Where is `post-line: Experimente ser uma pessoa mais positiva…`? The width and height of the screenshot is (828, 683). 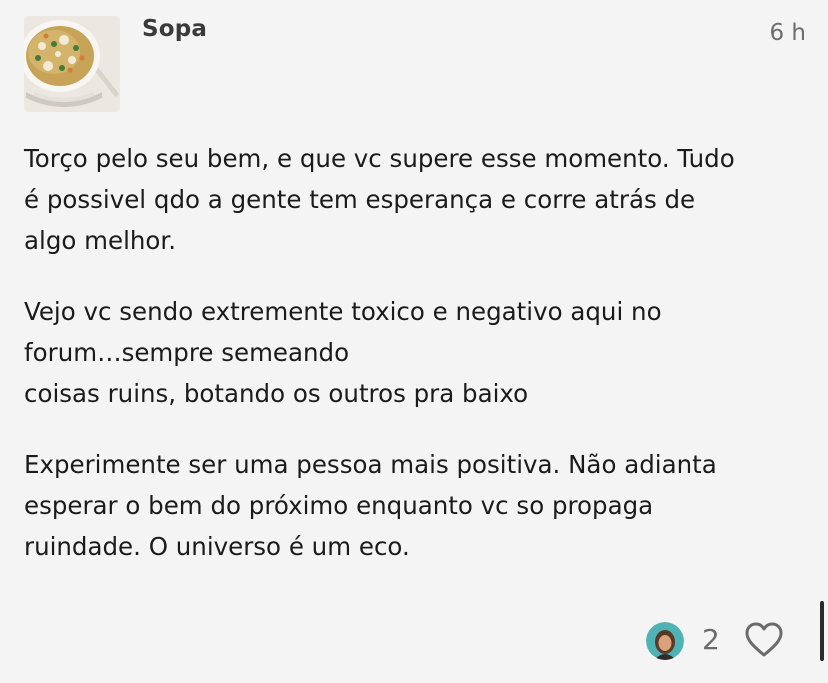 post-line: Experimente ser uma pessoa mais positiva… is located at coordinates (370, 464).